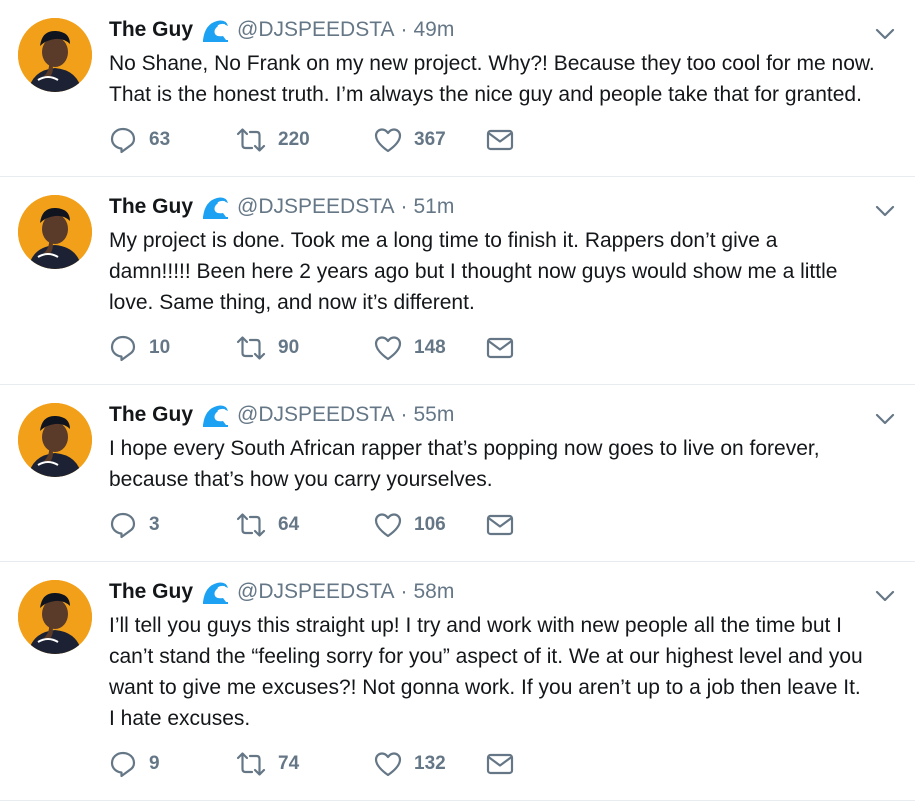 The height and width of the screenshot is (801, 915). Describe the element at coordinates (160, 139) in the screenshot. I see `reply-count: 63` at that location.